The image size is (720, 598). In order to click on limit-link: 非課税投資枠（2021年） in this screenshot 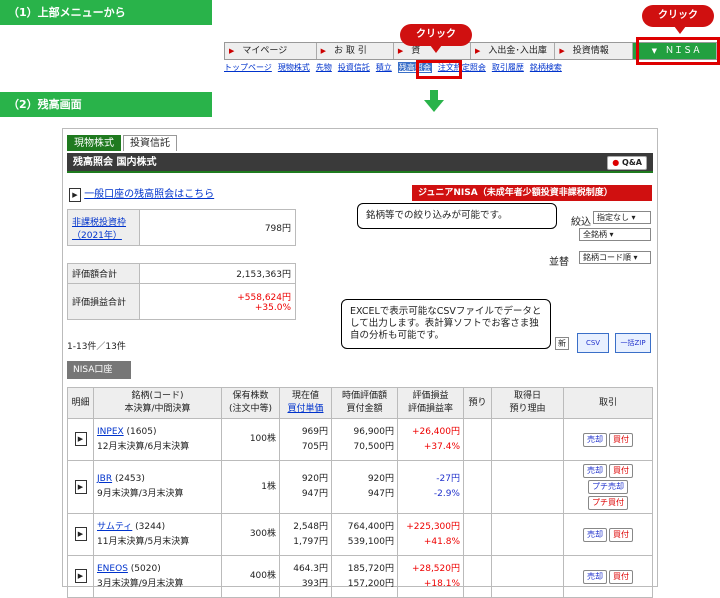, I will do `click(99, 229)`.